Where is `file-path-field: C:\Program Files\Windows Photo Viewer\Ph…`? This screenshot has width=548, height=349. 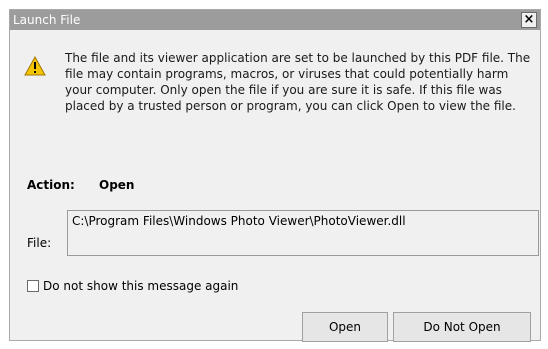
file-path-field: C:\Program Files\Windows Photo Viewer\Ph… is located at coordinates (303, 233).